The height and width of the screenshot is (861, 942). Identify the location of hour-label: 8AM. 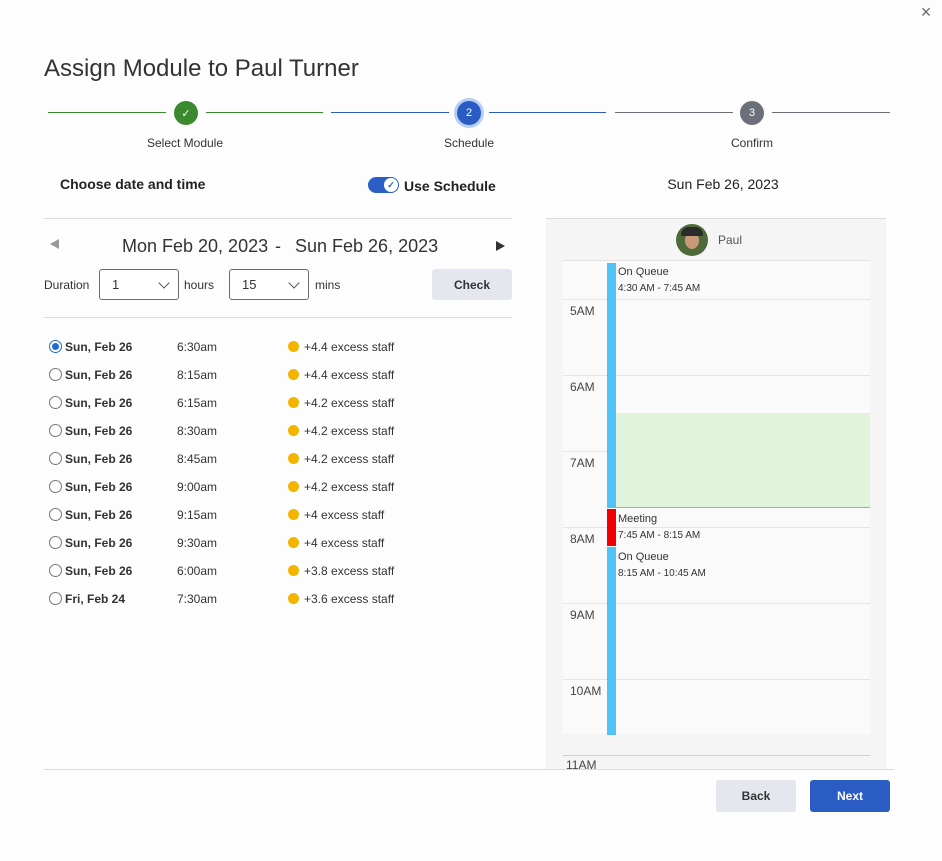
(582, 539).